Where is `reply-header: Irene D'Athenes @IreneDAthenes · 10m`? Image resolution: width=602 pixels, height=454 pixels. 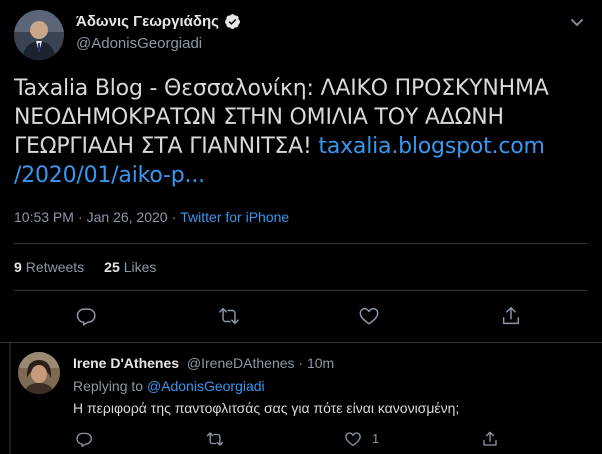 reply-header: Irene D'Athenes @IreneDAthenes · 10m is located at coordinates (203, 363).